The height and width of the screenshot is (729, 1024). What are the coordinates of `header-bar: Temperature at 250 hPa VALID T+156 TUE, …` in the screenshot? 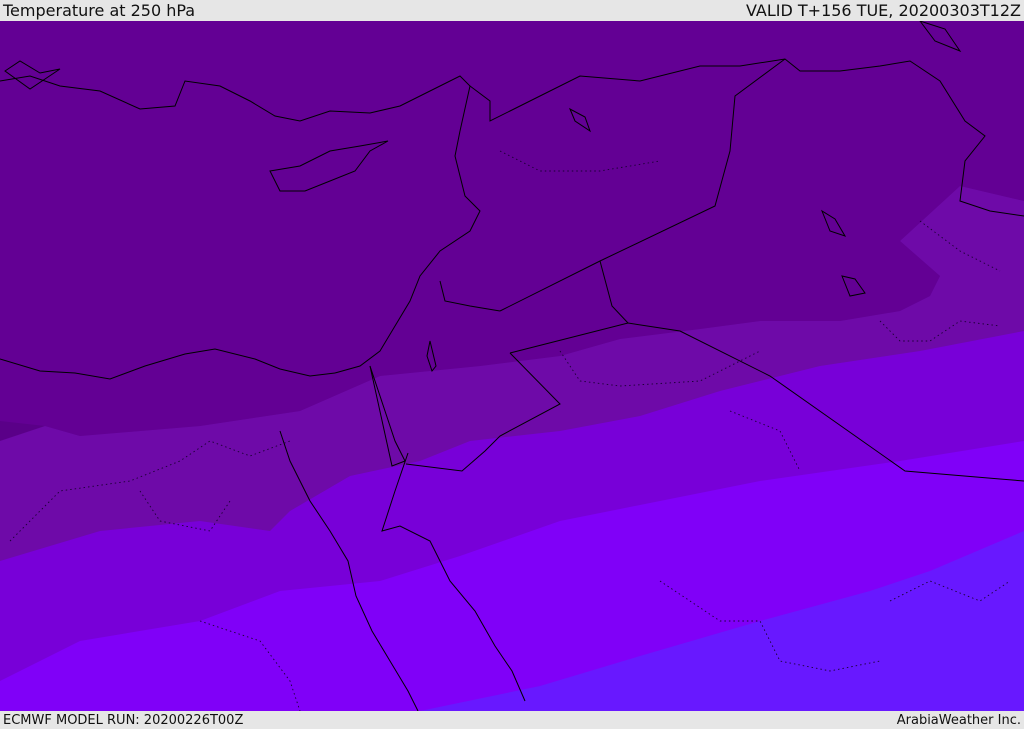 It's located at (512, 10).